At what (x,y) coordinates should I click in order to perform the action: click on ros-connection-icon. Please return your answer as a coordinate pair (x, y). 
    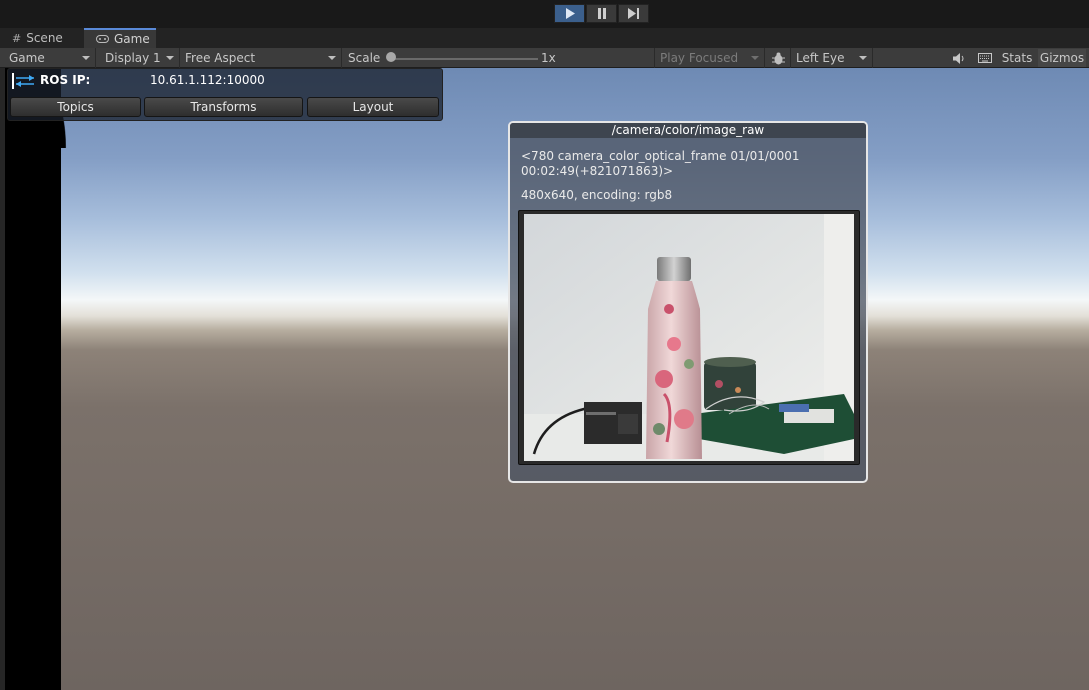
    Looking at the image, I should click on (23, 81).